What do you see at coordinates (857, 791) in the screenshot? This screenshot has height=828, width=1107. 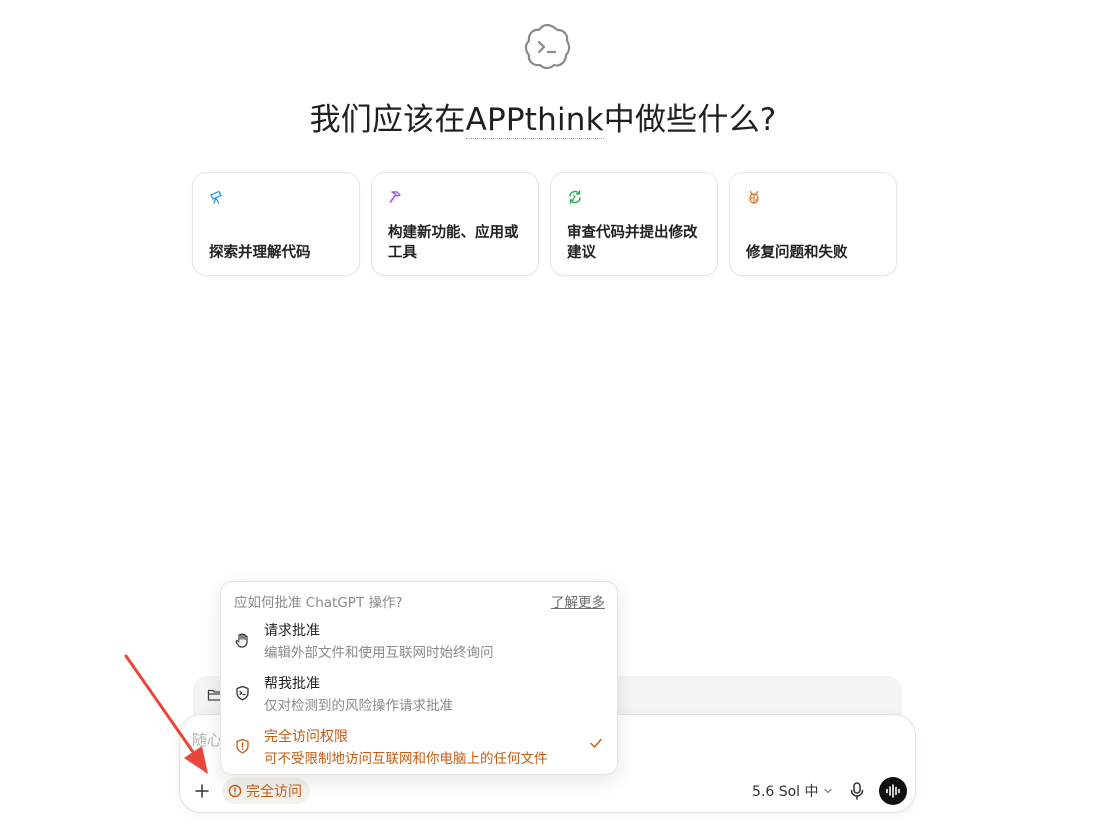 I see `microphone-icon` at bounding box center [857, 791].